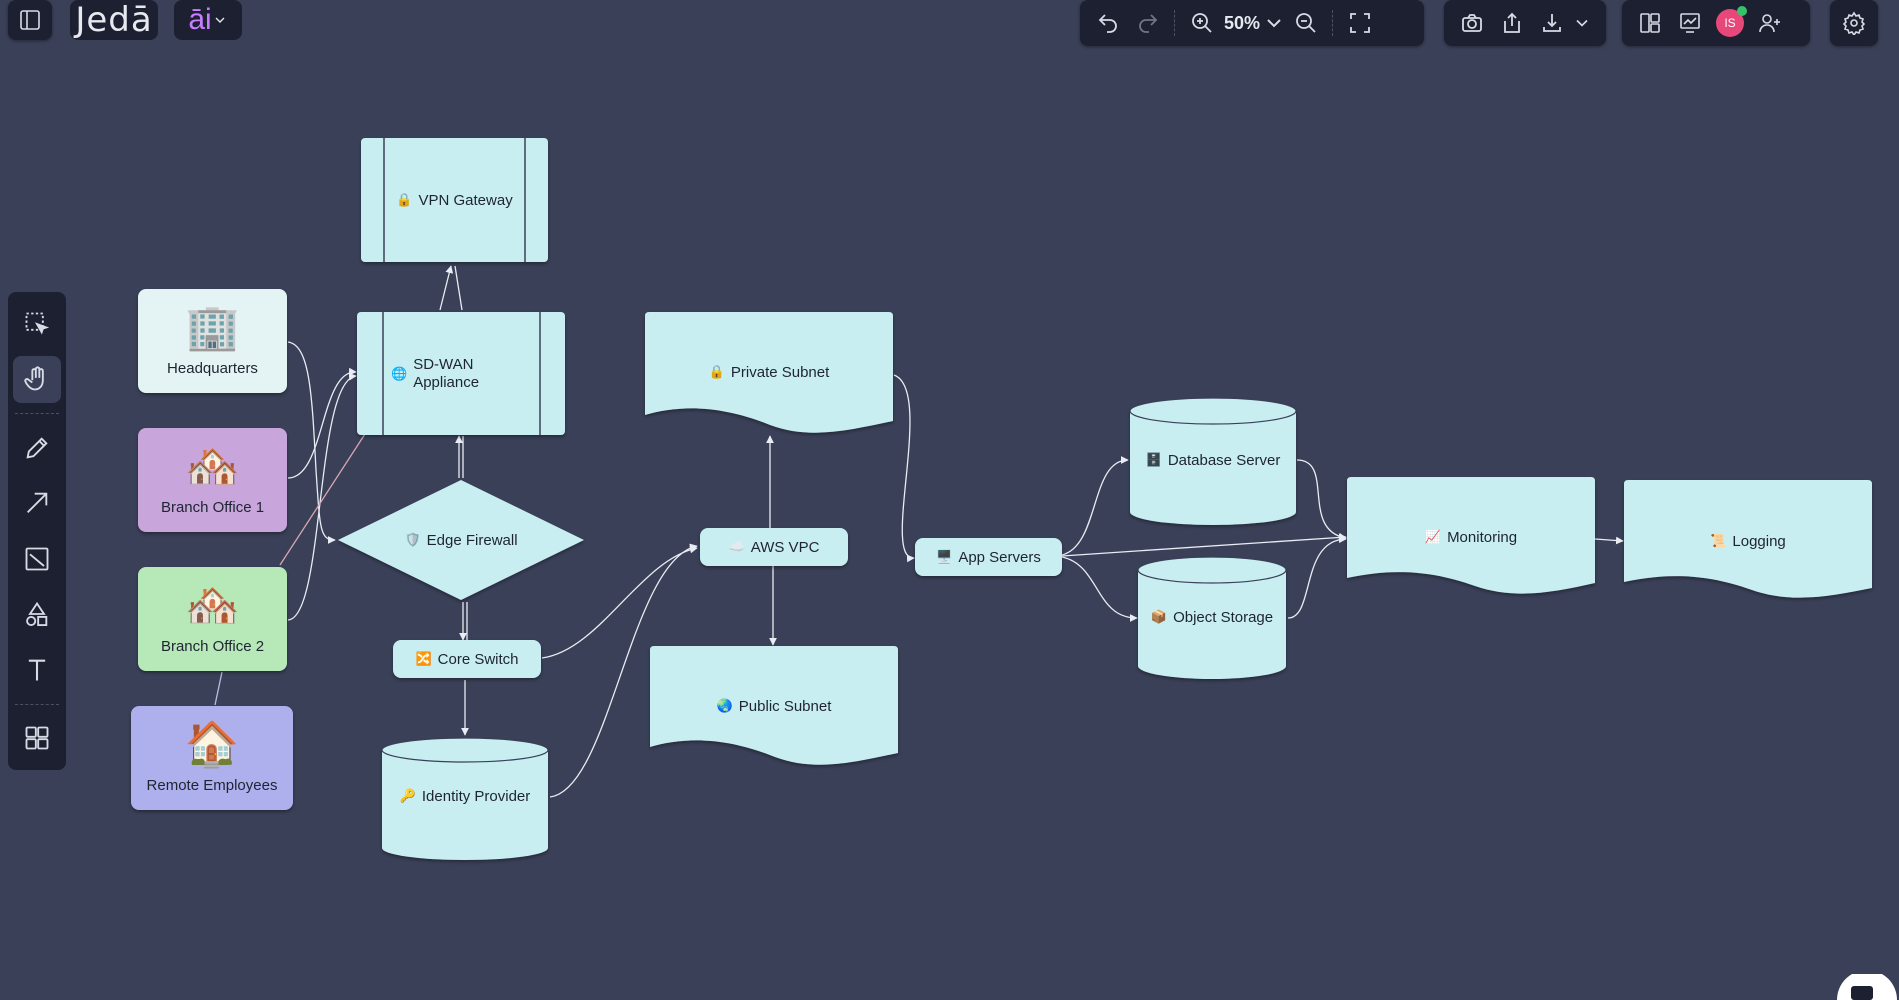 The image size is (1899, 1000). Describe the element at coordinates (1718, 540) in the screenshot. I see `scroll-icon: 📜` at that location.